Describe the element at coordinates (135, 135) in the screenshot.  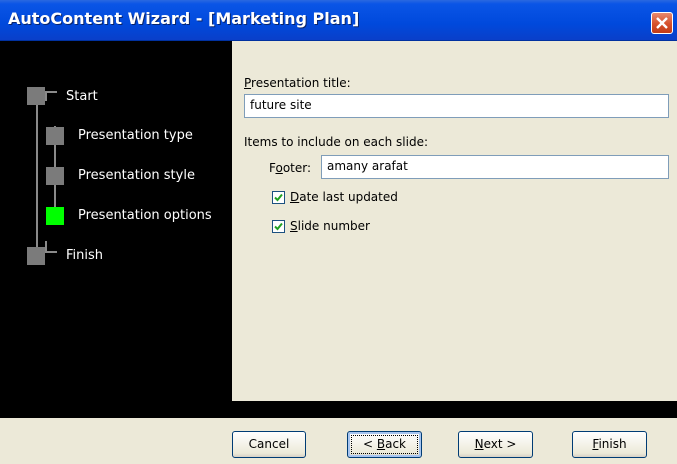
I see `step-label-presentation-type: Presentation type` at that location.